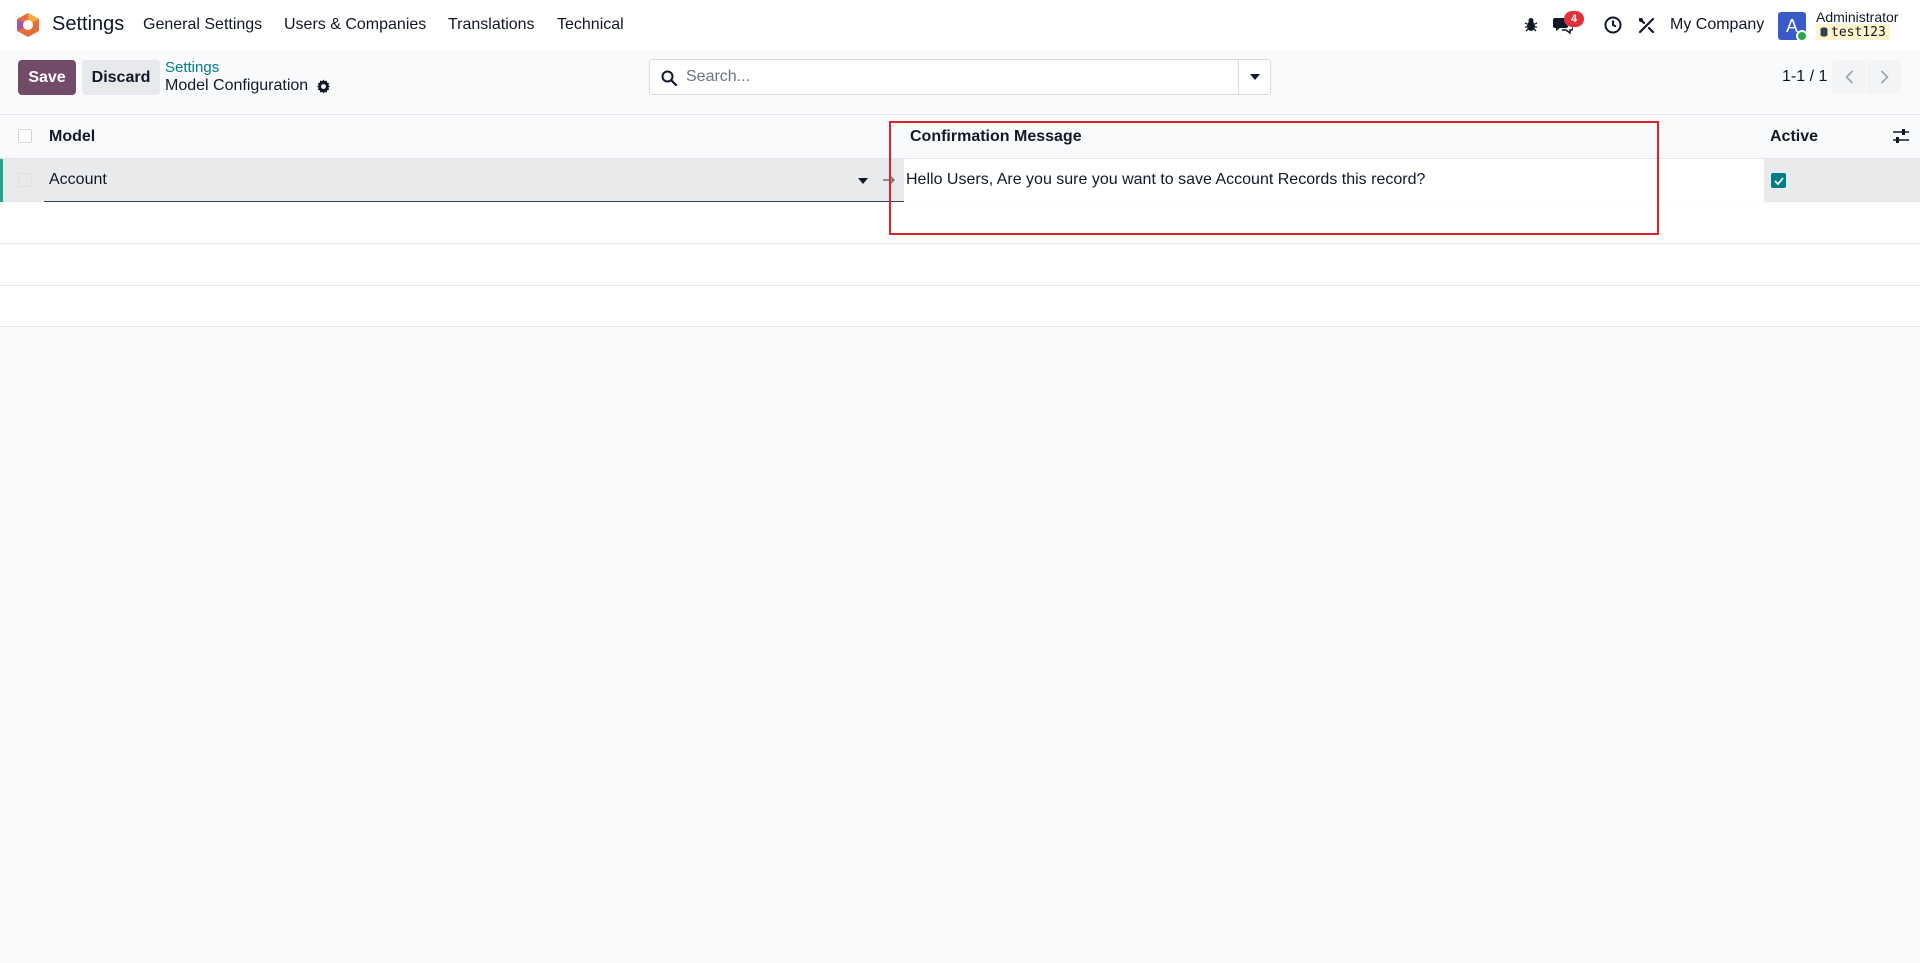 Image resolution: width=1920 pixels, height=963 pixels. Describe the element at coordinates (355, 25) in the screenshot. I see `menu-users-companies: Users & Companies` at that location.